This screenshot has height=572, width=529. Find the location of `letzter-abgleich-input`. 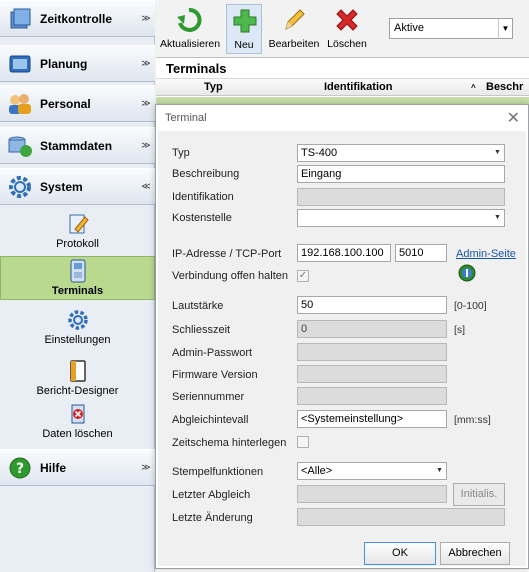

letzter-abgleich-input is located at coordinates (372, 494).